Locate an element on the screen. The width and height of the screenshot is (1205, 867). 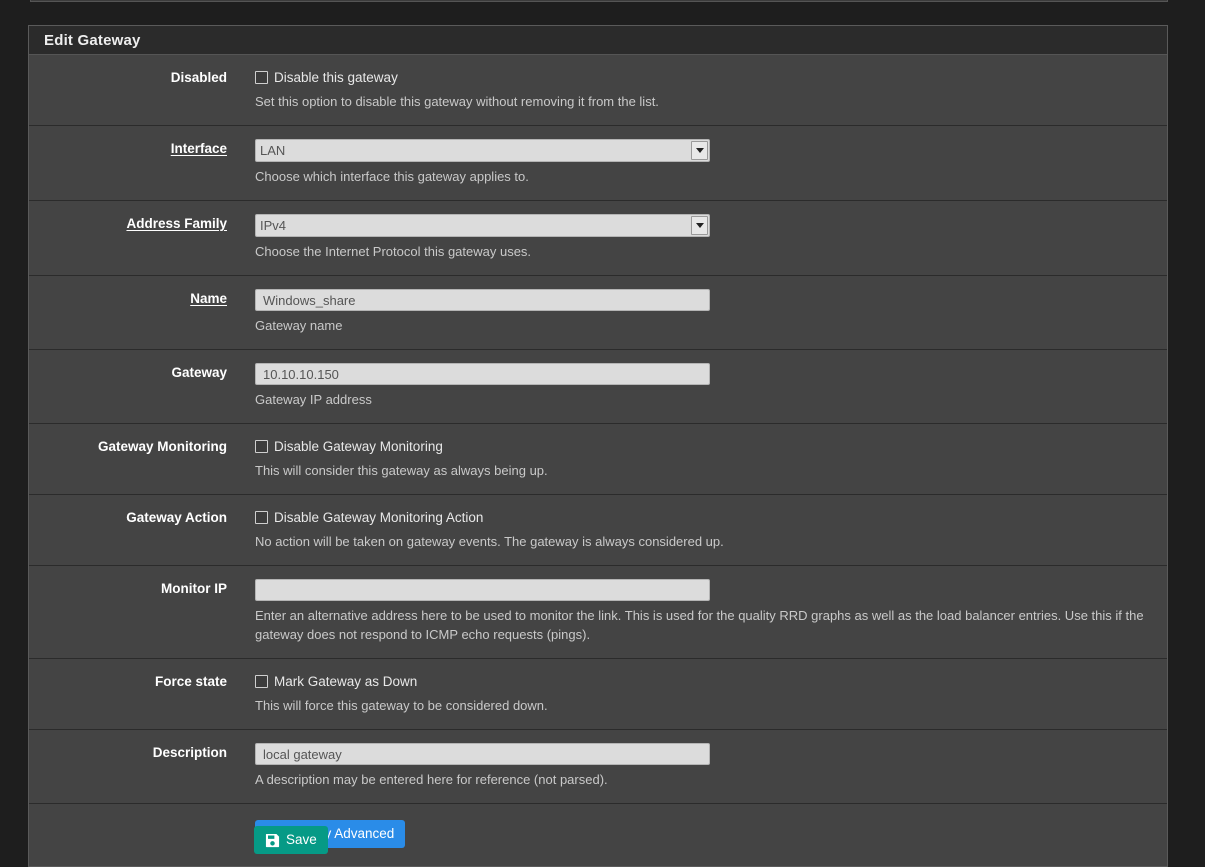
address-family-select: IPv4 is located at coordinates (482, 225).